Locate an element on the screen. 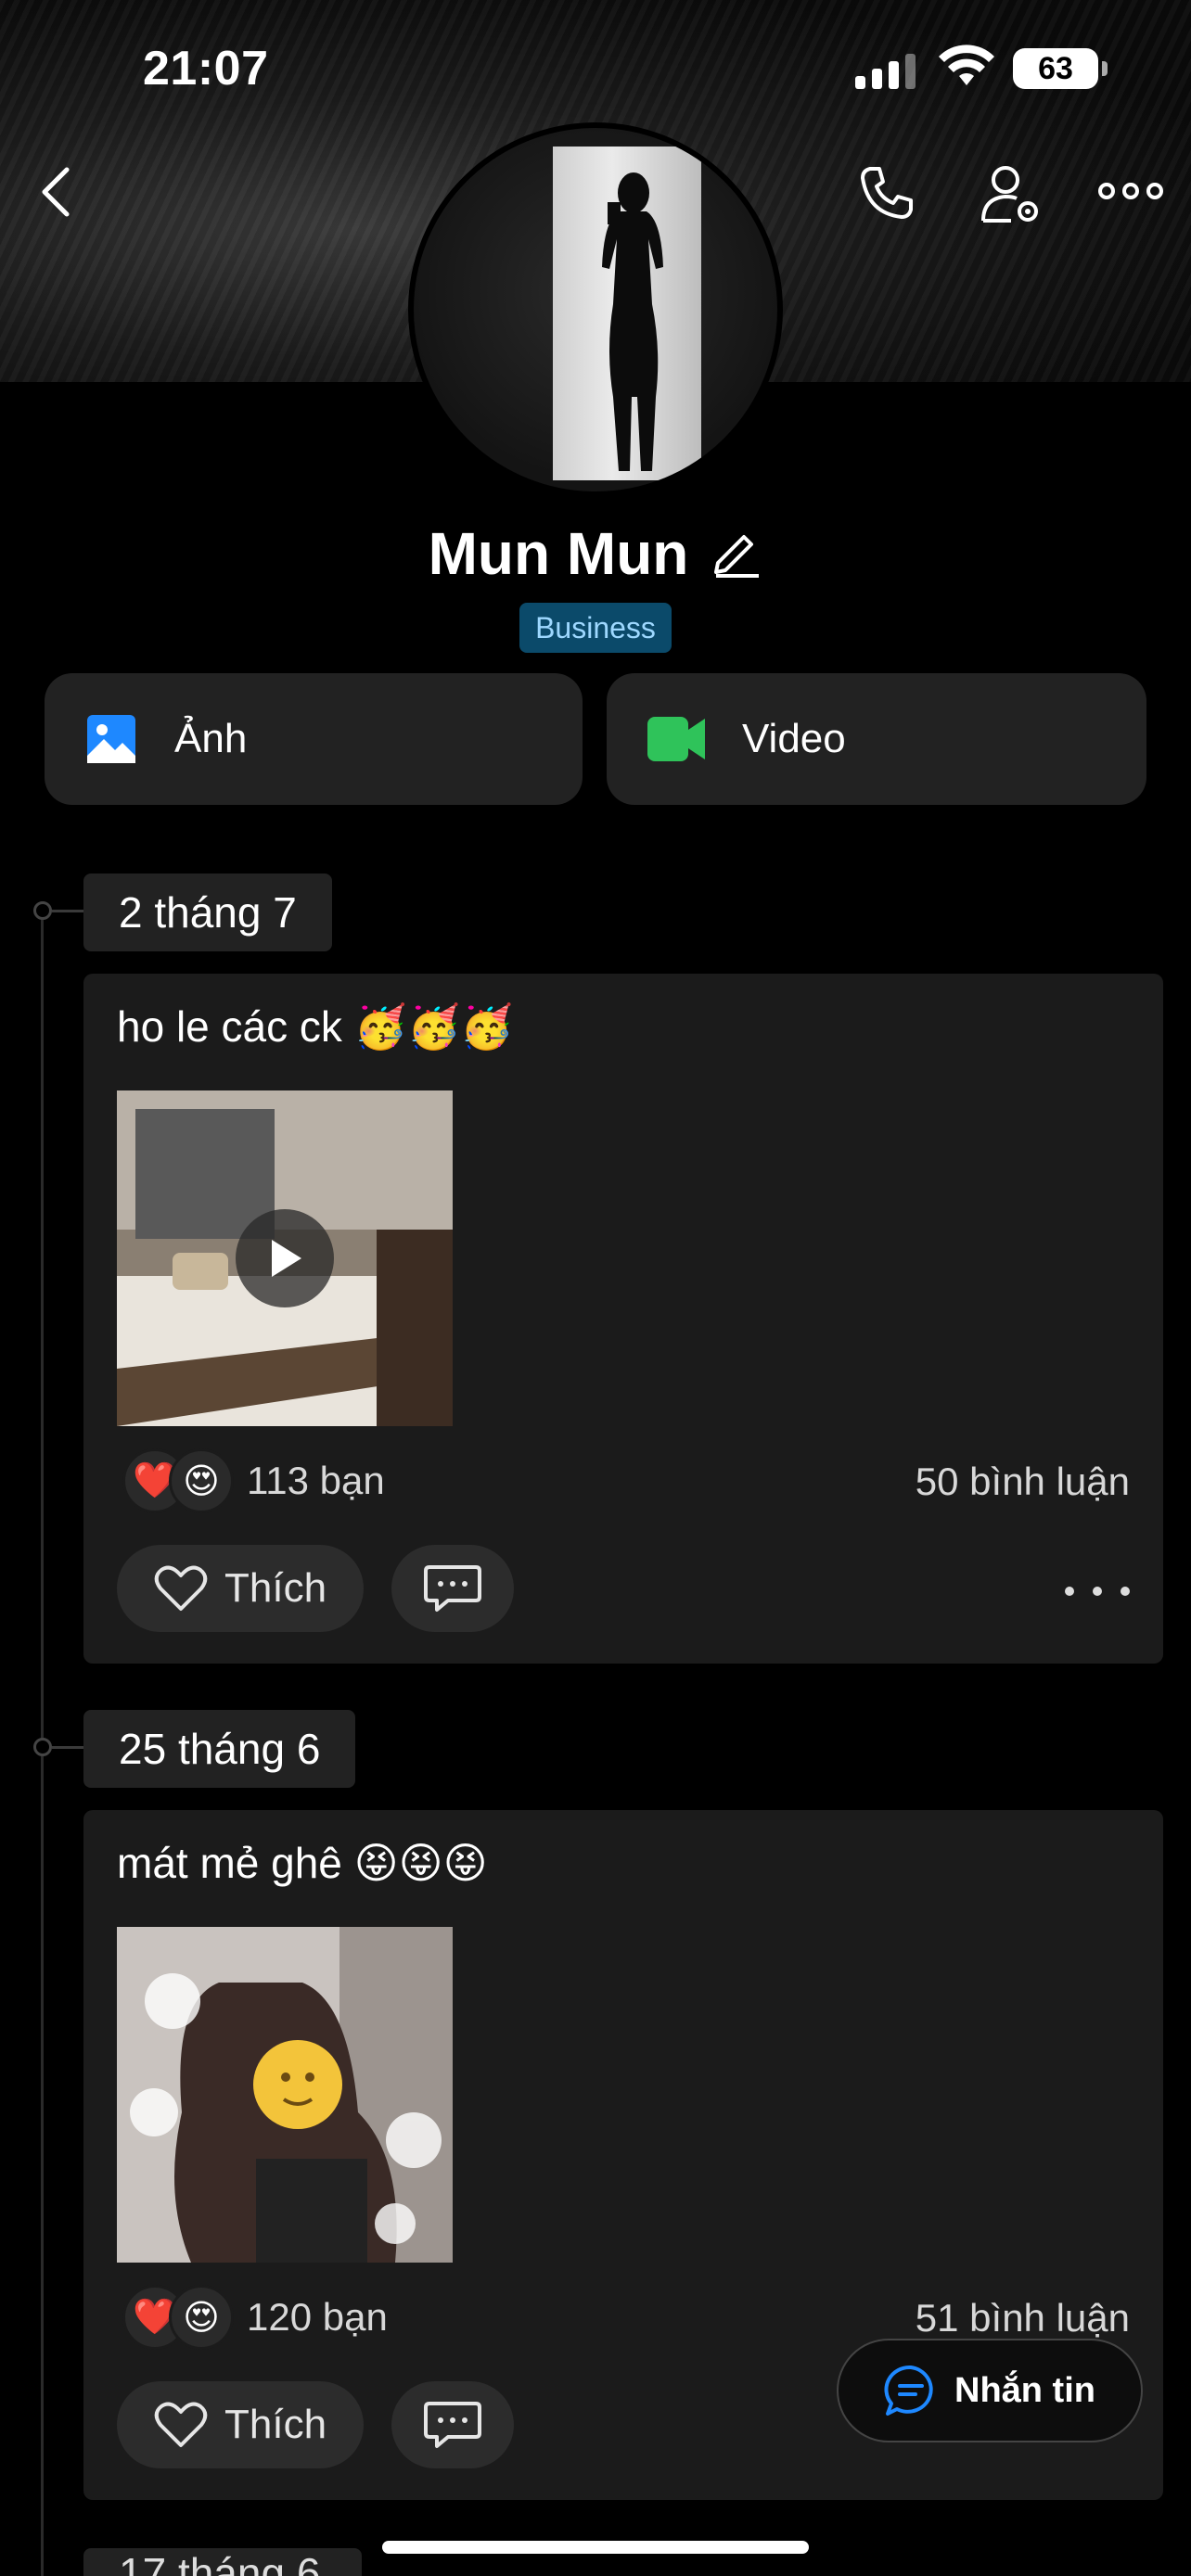 The height and width of the screenshot is (2576, 1191). post-date-label: 17 tháng 6 is located at coordinates (220, 2562).